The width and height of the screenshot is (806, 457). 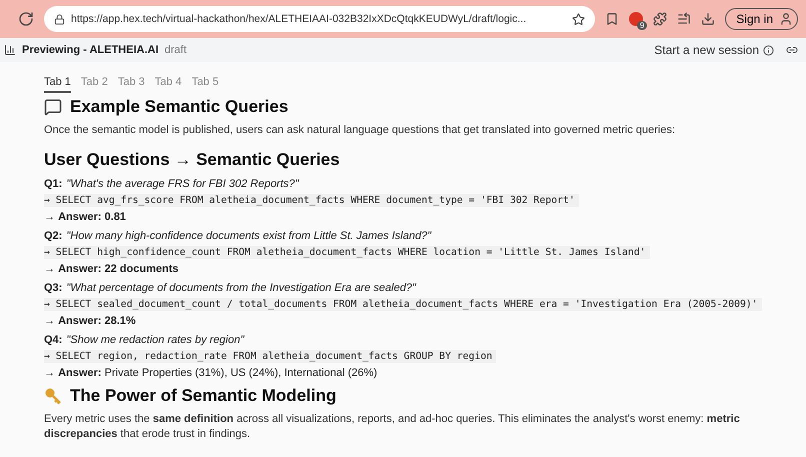 I want to click on draft-label: draft, so click(x=176, y=50).